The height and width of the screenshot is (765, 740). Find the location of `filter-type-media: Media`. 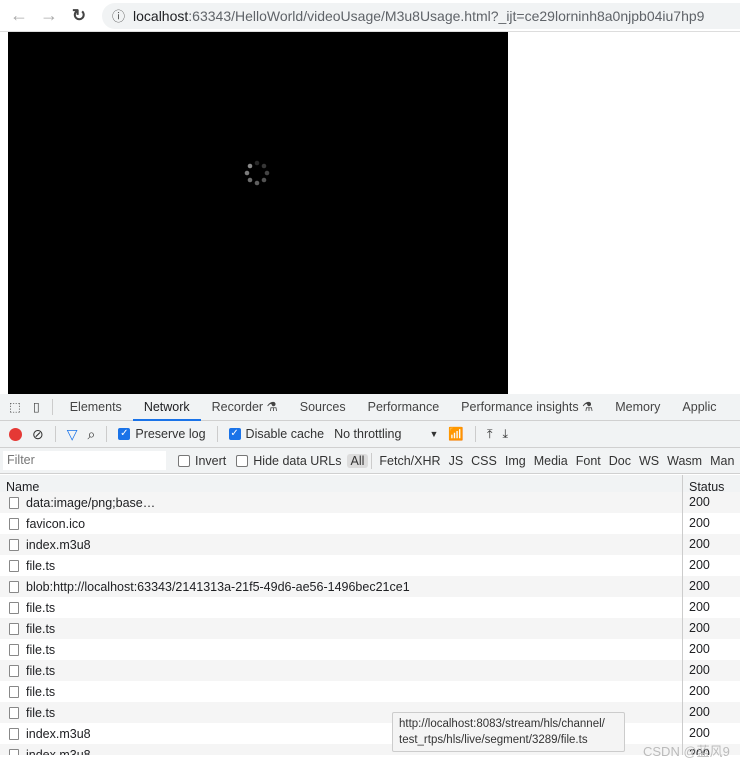

filter-type-media: Media is located at coordinates (551, 461).